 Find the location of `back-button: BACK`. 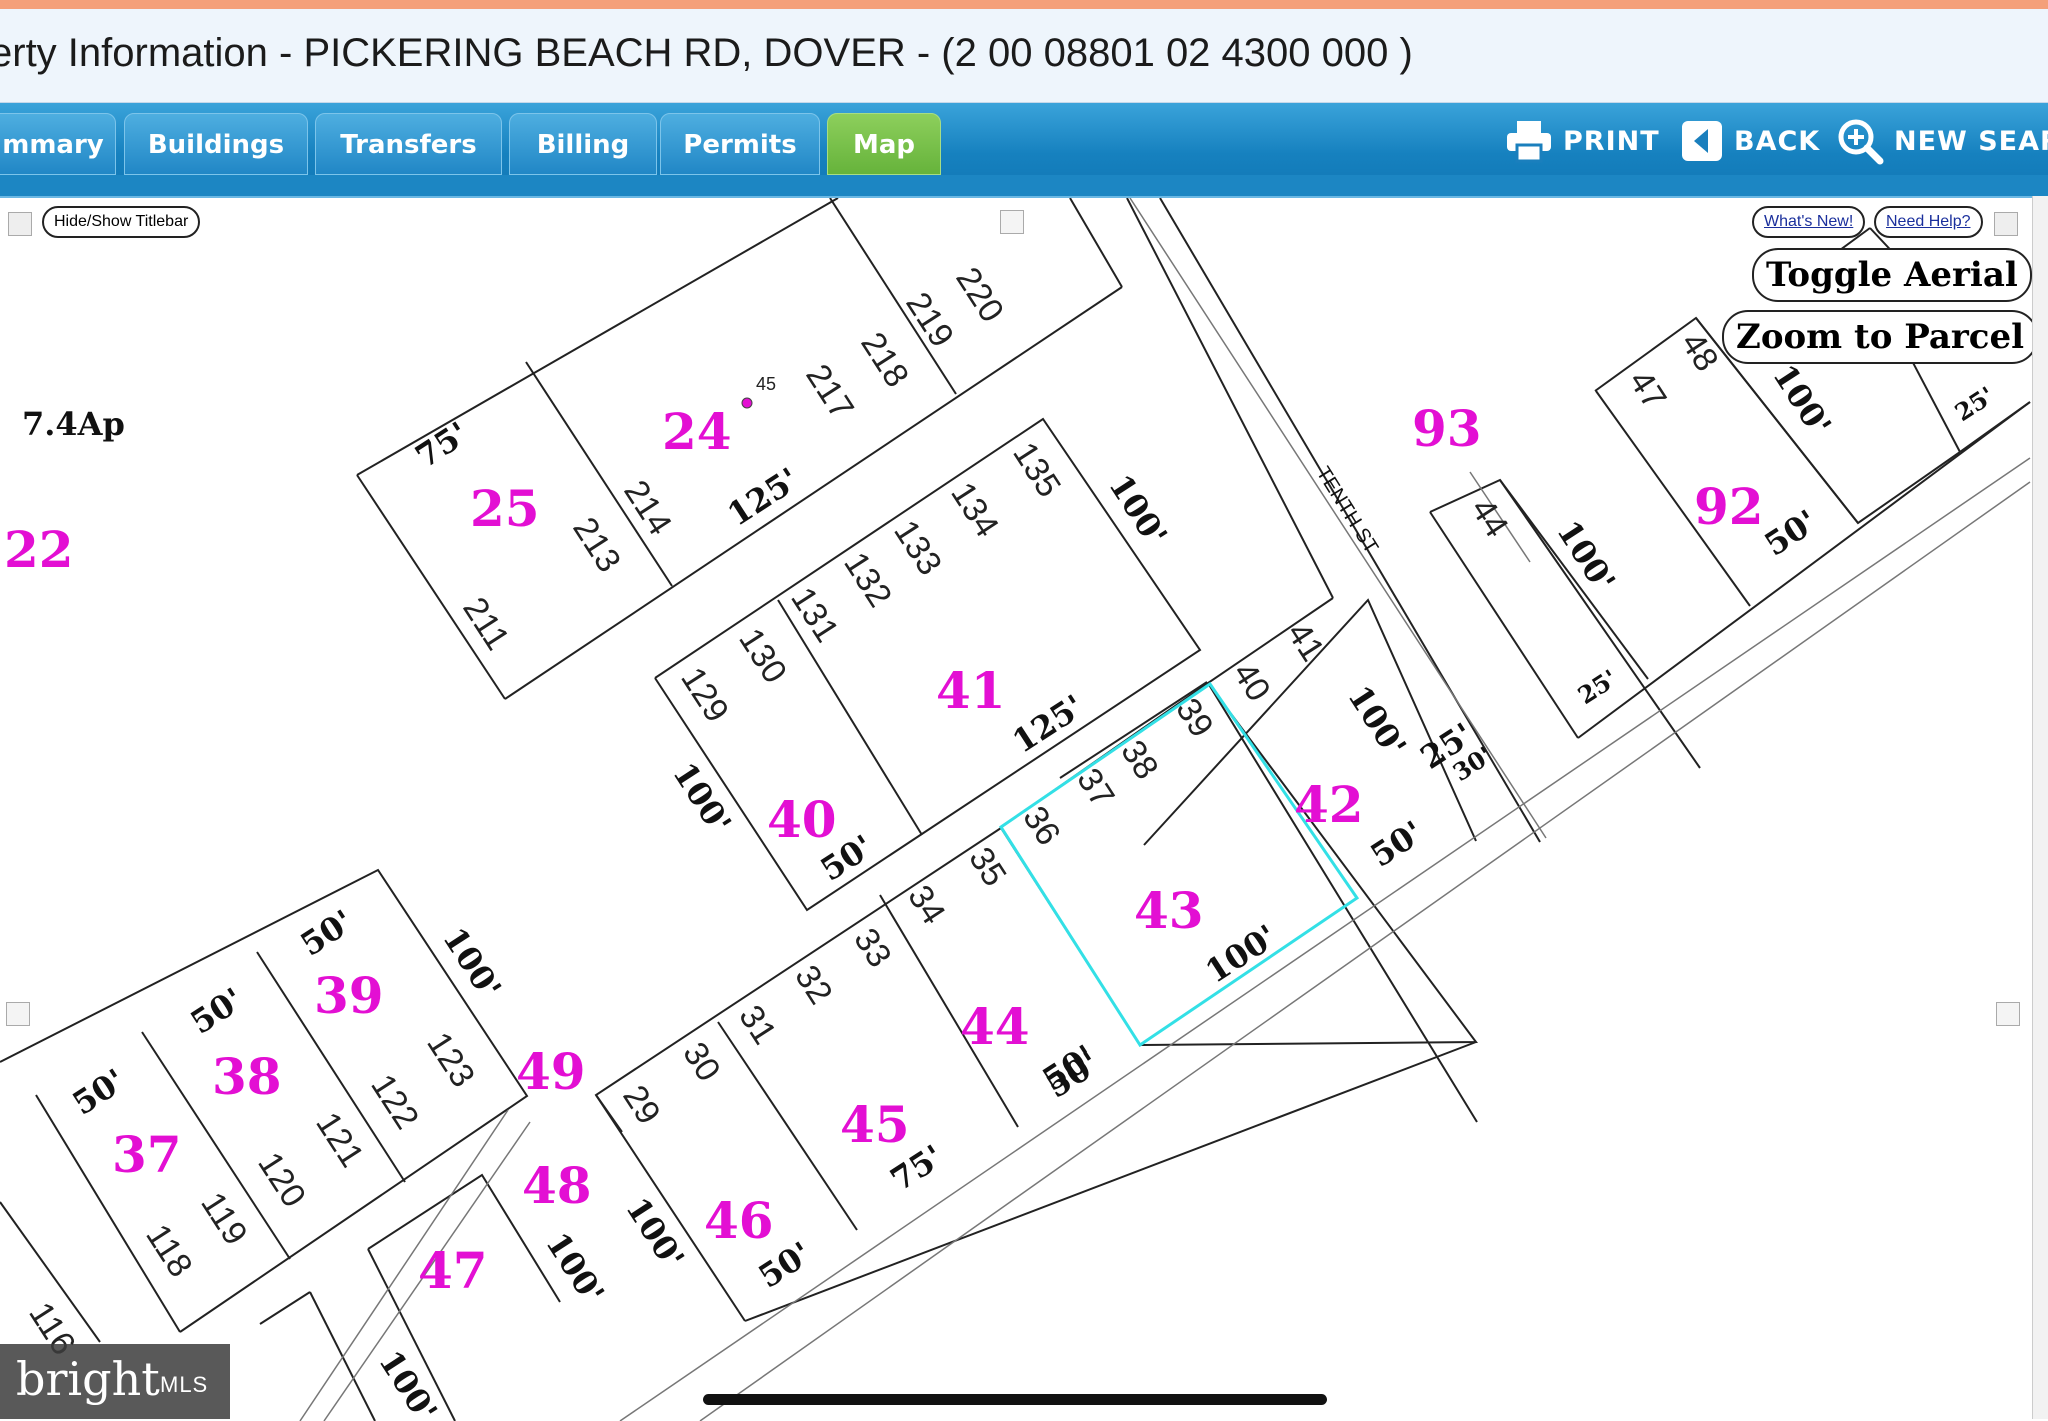

back-button: BACK is located at coordinates (1750, 141).